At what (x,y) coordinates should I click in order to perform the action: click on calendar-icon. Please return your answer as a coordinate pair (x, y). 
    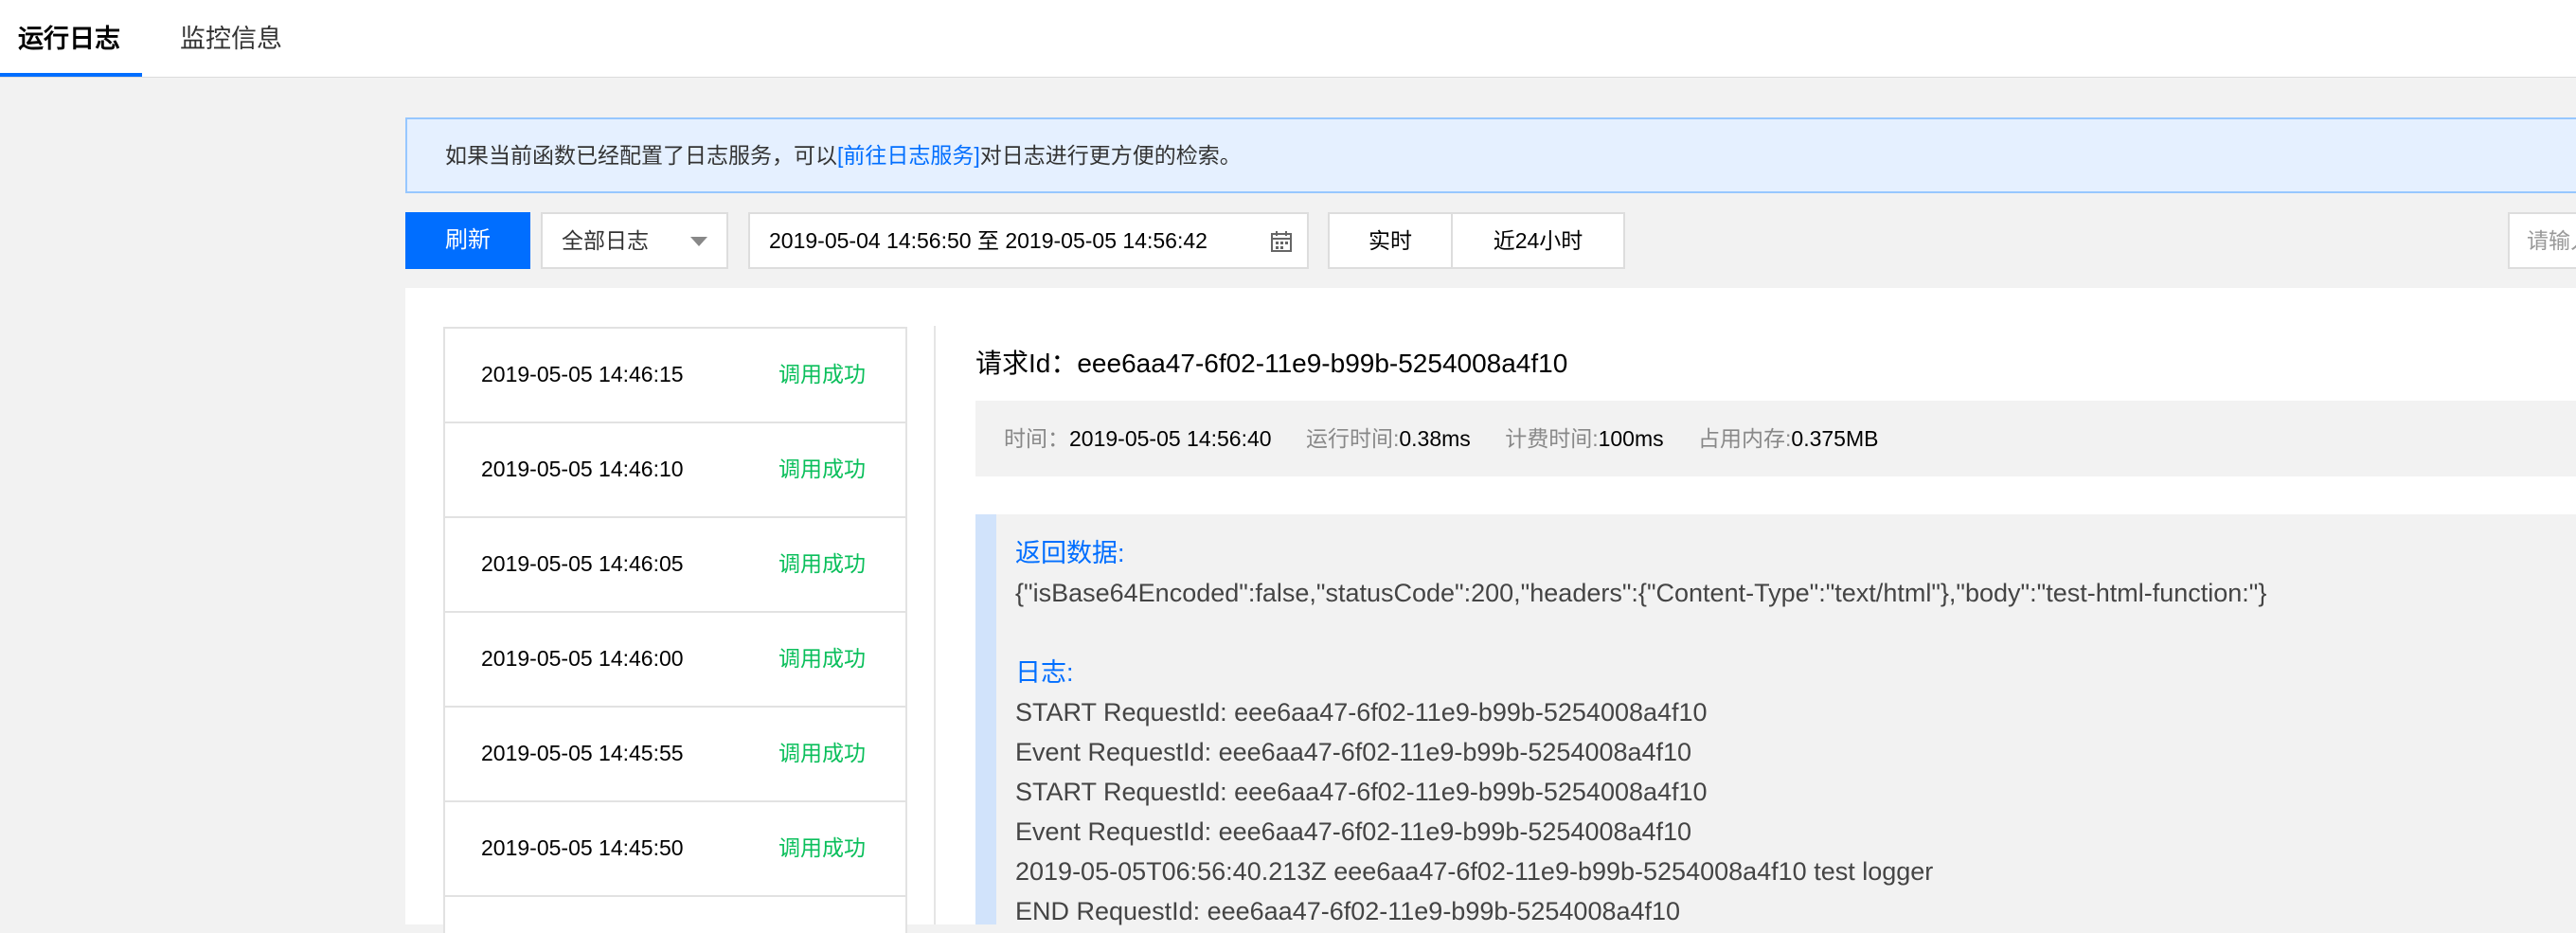
    Looking at the image, I should click on (1281, 241).